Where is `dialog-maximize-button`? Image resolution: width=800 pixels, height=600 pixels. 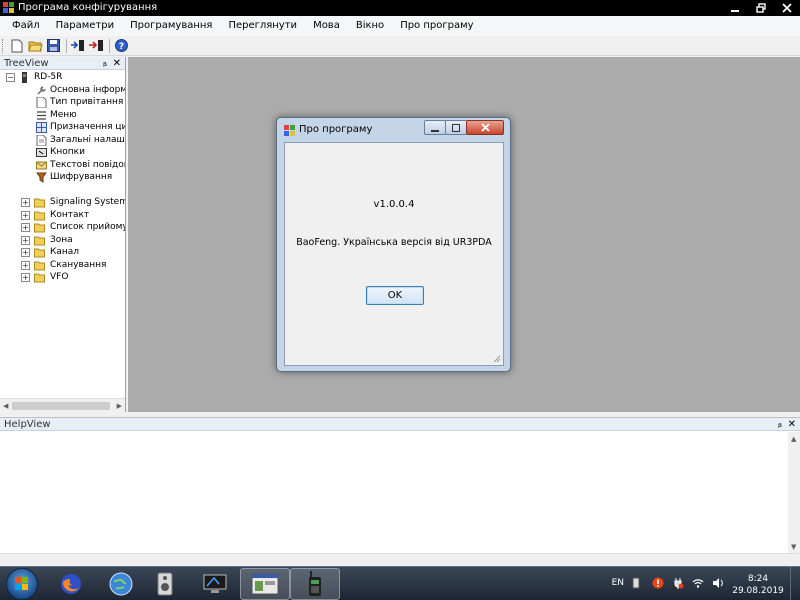 dialog-maximize-button is located at coordinates (456, 127).